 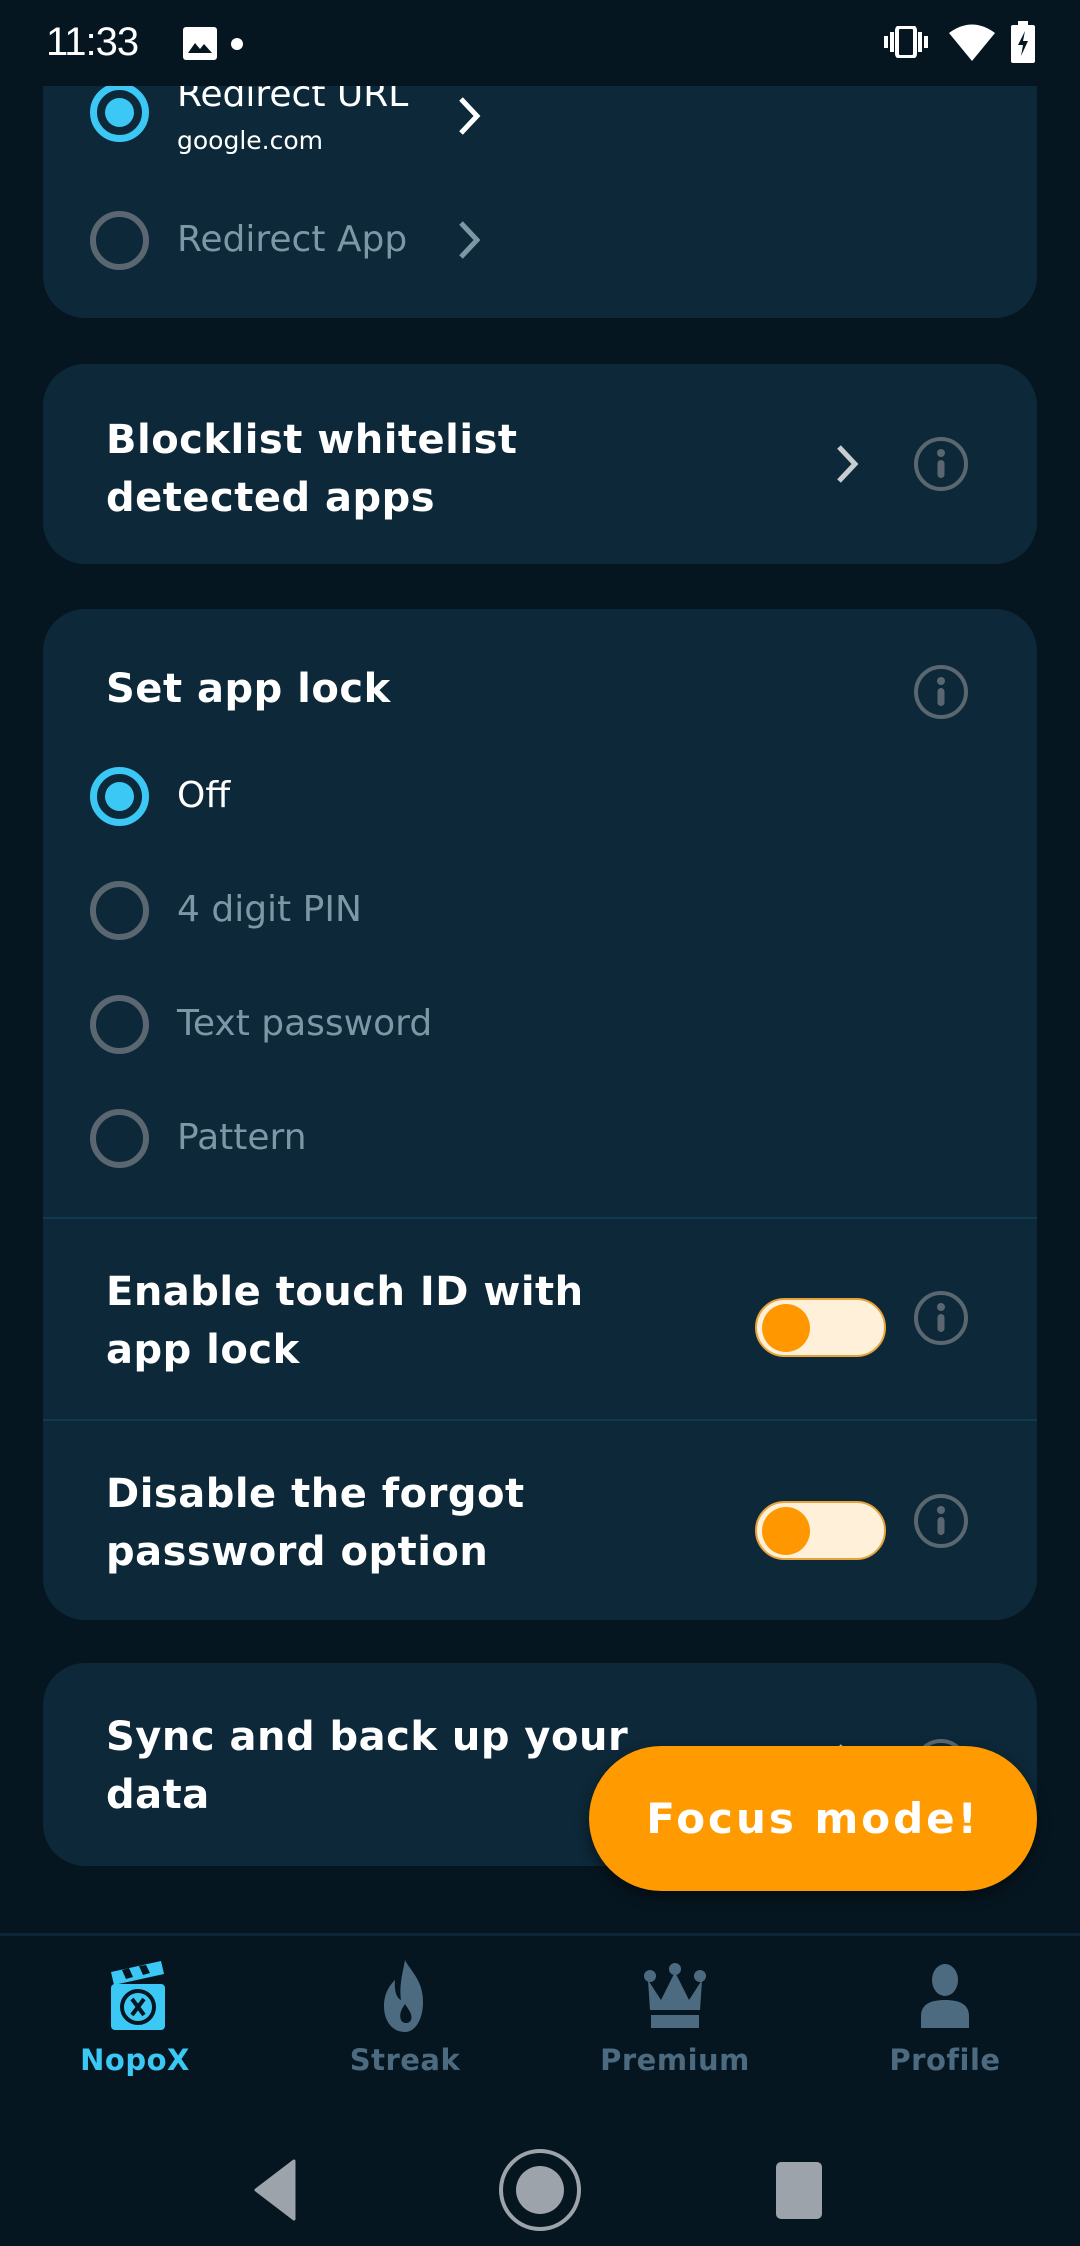 I want to click on sync-title: Sync and back up your data, so click(x=367, y=1766).